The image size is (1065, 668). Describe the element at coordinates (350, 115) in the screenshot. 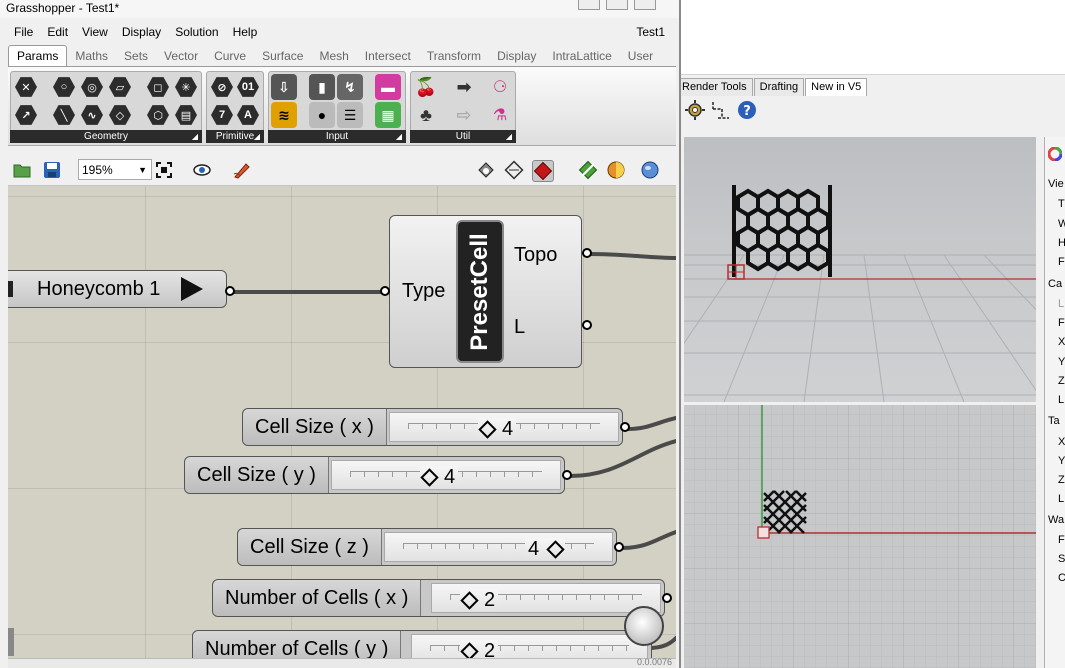

I see `value-list-icon: ☰` at that location.